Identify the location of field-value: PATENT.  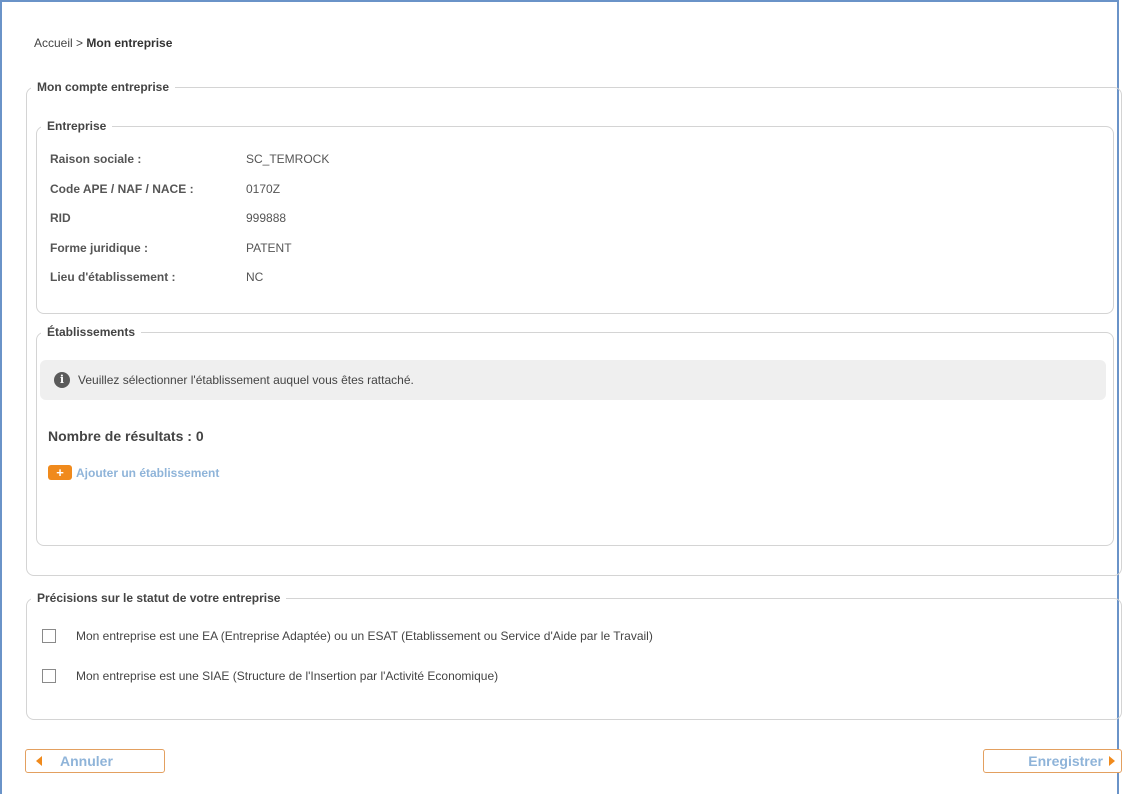
(269, 248).